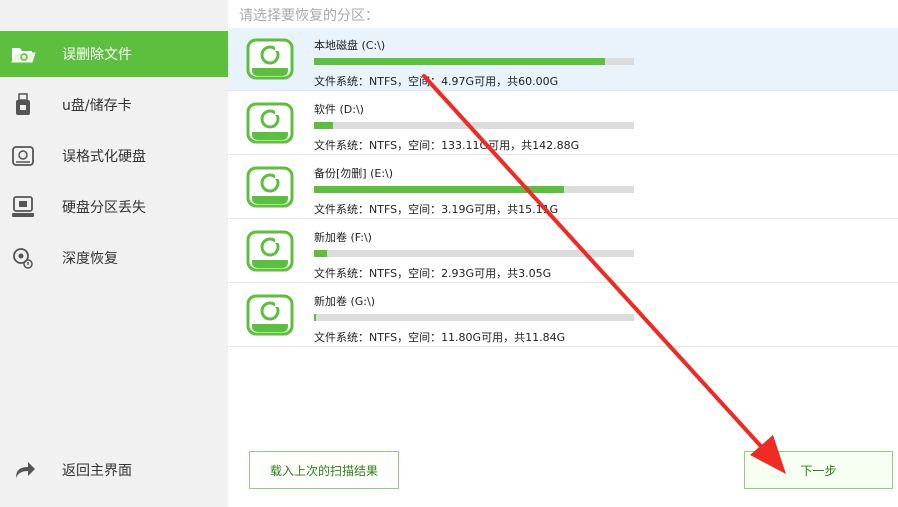  I want to click on partition-info: 文件系统：NTFS，空间：11.80G可用，共11.84G, so click(440, 337).